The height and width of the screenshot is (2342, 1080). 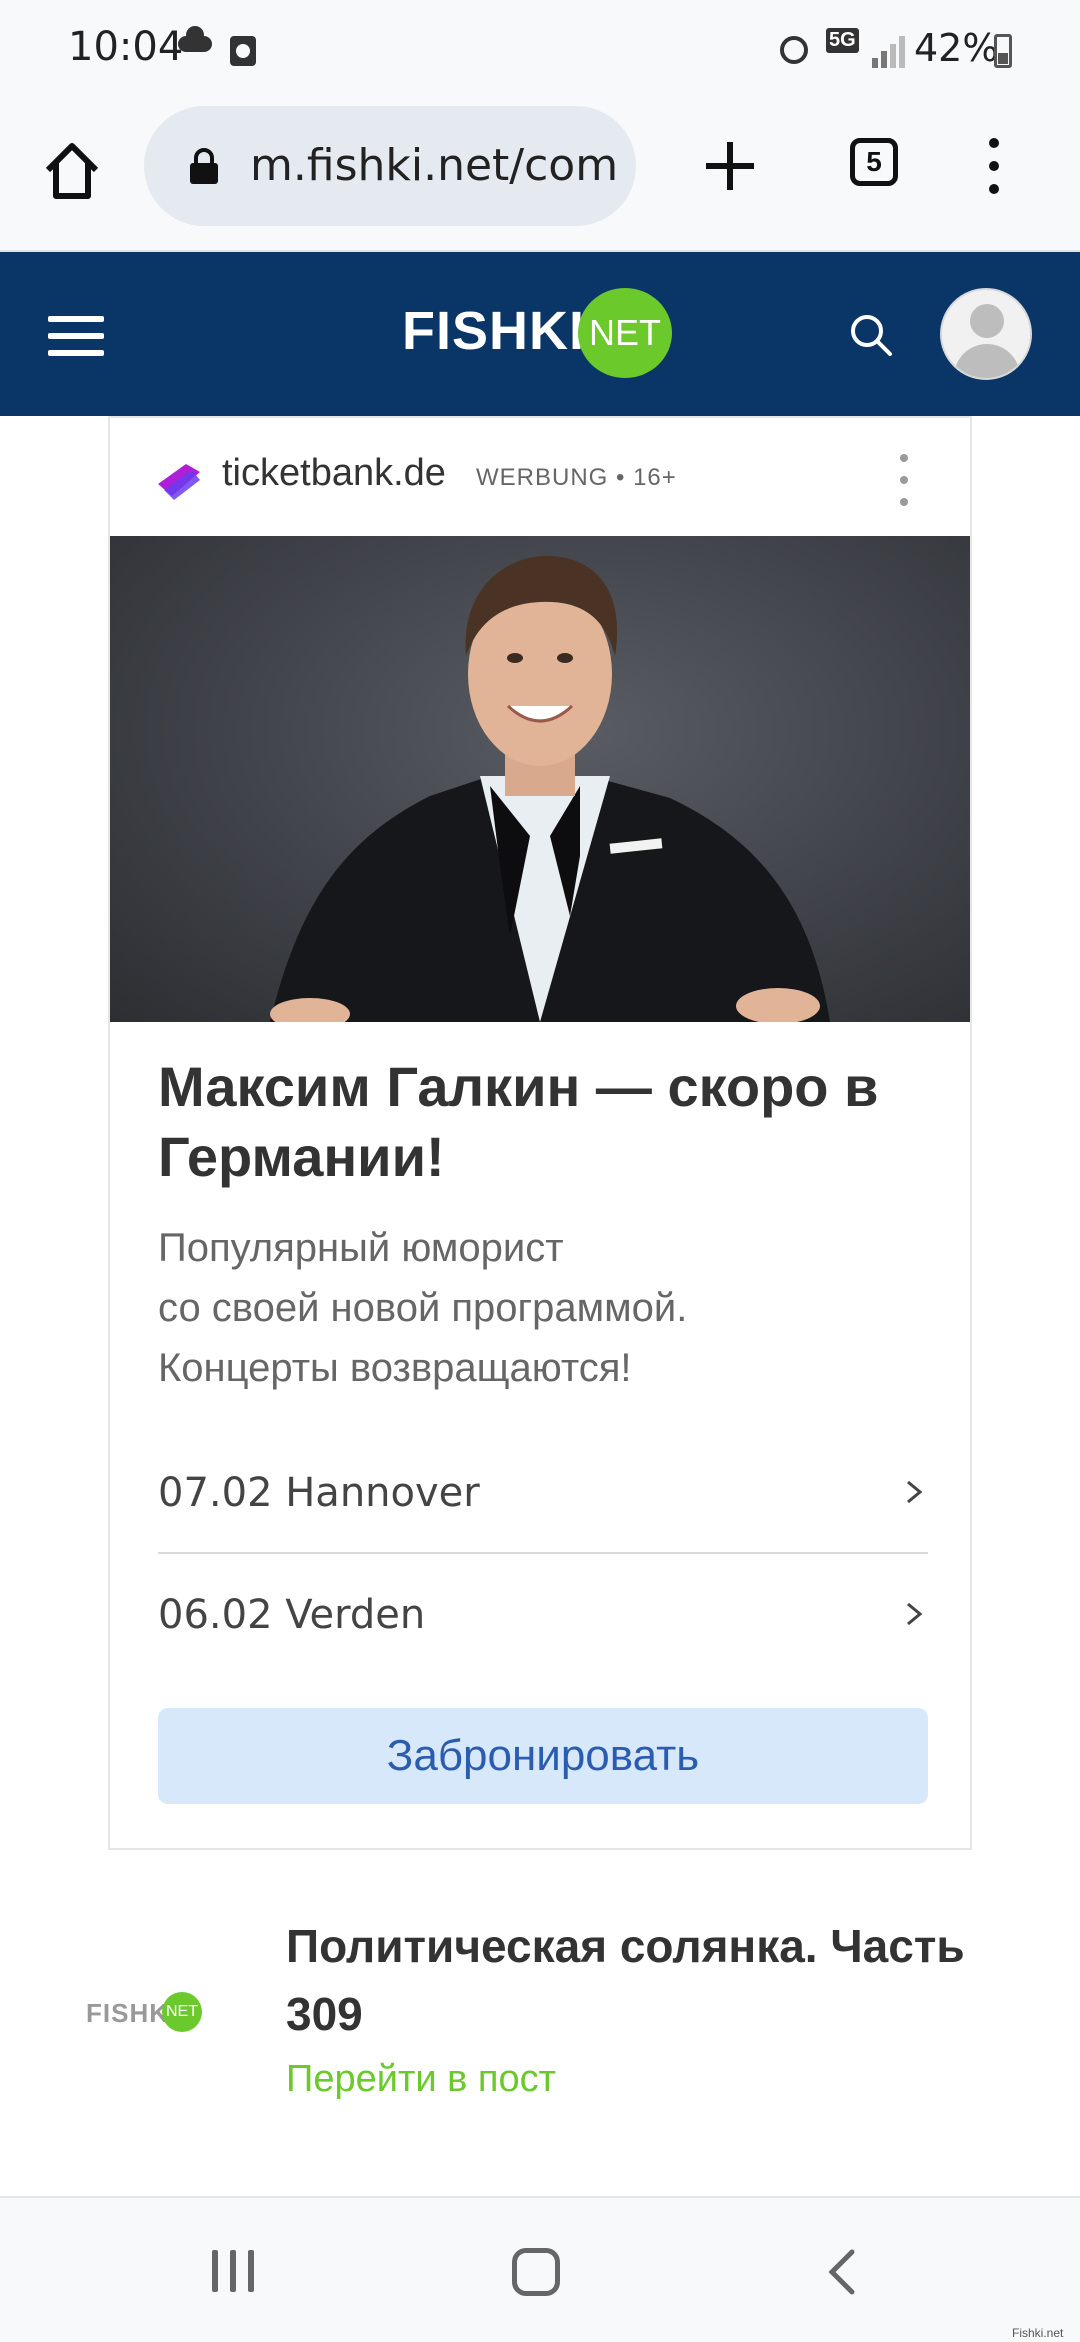 I want to click on event-label: 07.02 Hannover, so click(x=319, y=1493).